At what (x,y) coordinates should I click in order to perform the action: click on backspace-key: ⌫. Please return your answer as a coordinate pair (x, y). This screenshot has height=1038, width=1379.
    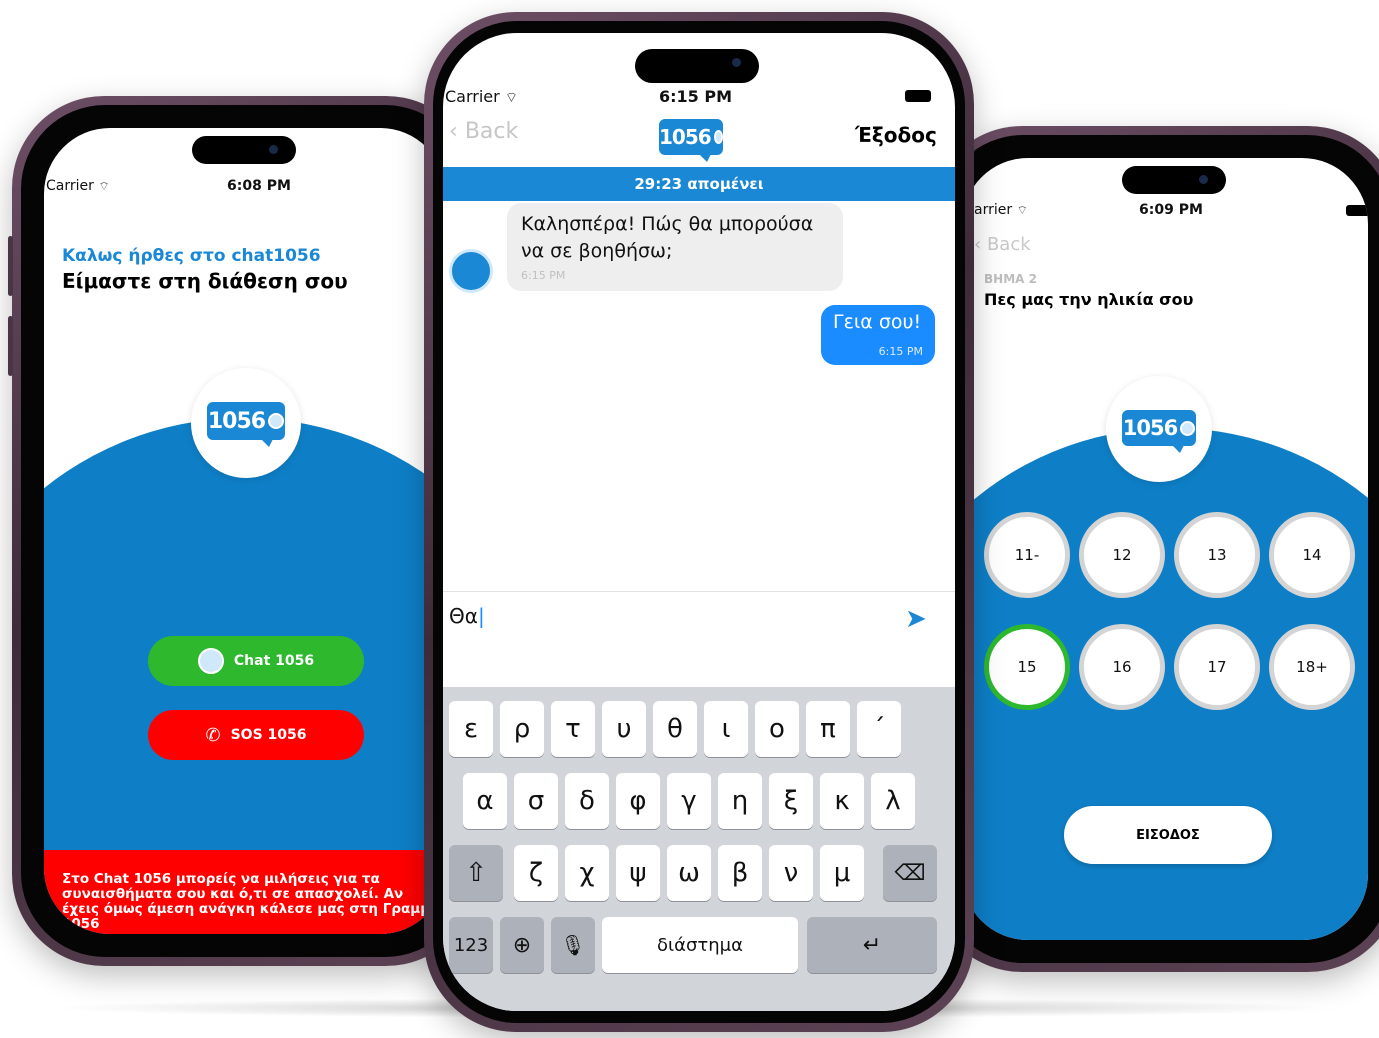
    Looking at the image, I should click on (910, 873).